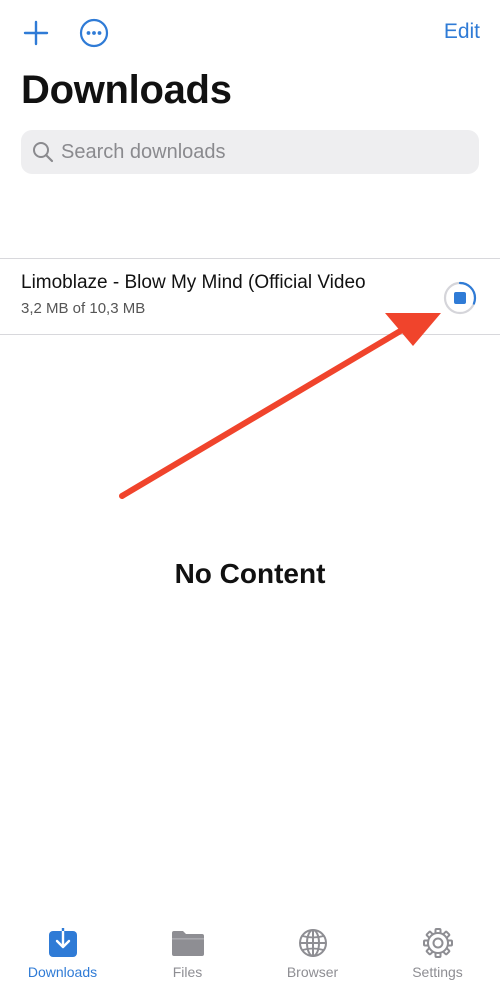 This screenshot has width=500, height=995. I want to click on search-input, so click(261, 152).